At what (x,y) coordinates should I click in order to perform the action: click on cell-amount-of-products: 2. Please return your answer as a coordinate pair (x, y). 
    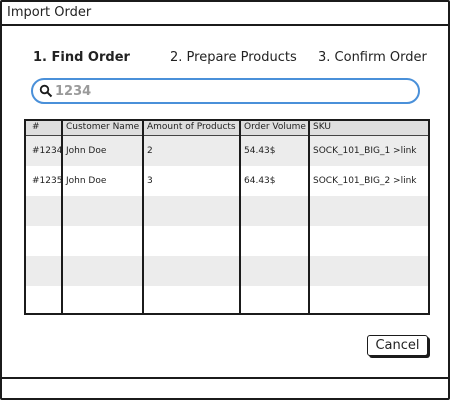
    Looking at the image, I should click on (150, 151).